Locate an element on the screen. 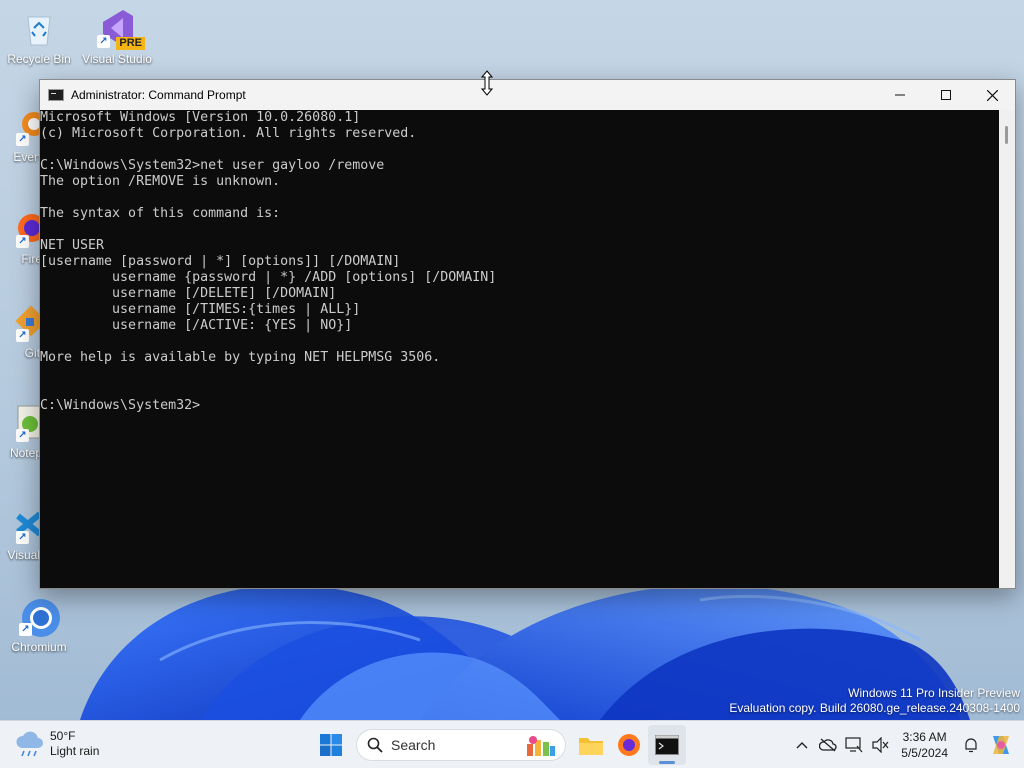  git-icon: ↗ is located at coordinates (25, 322).